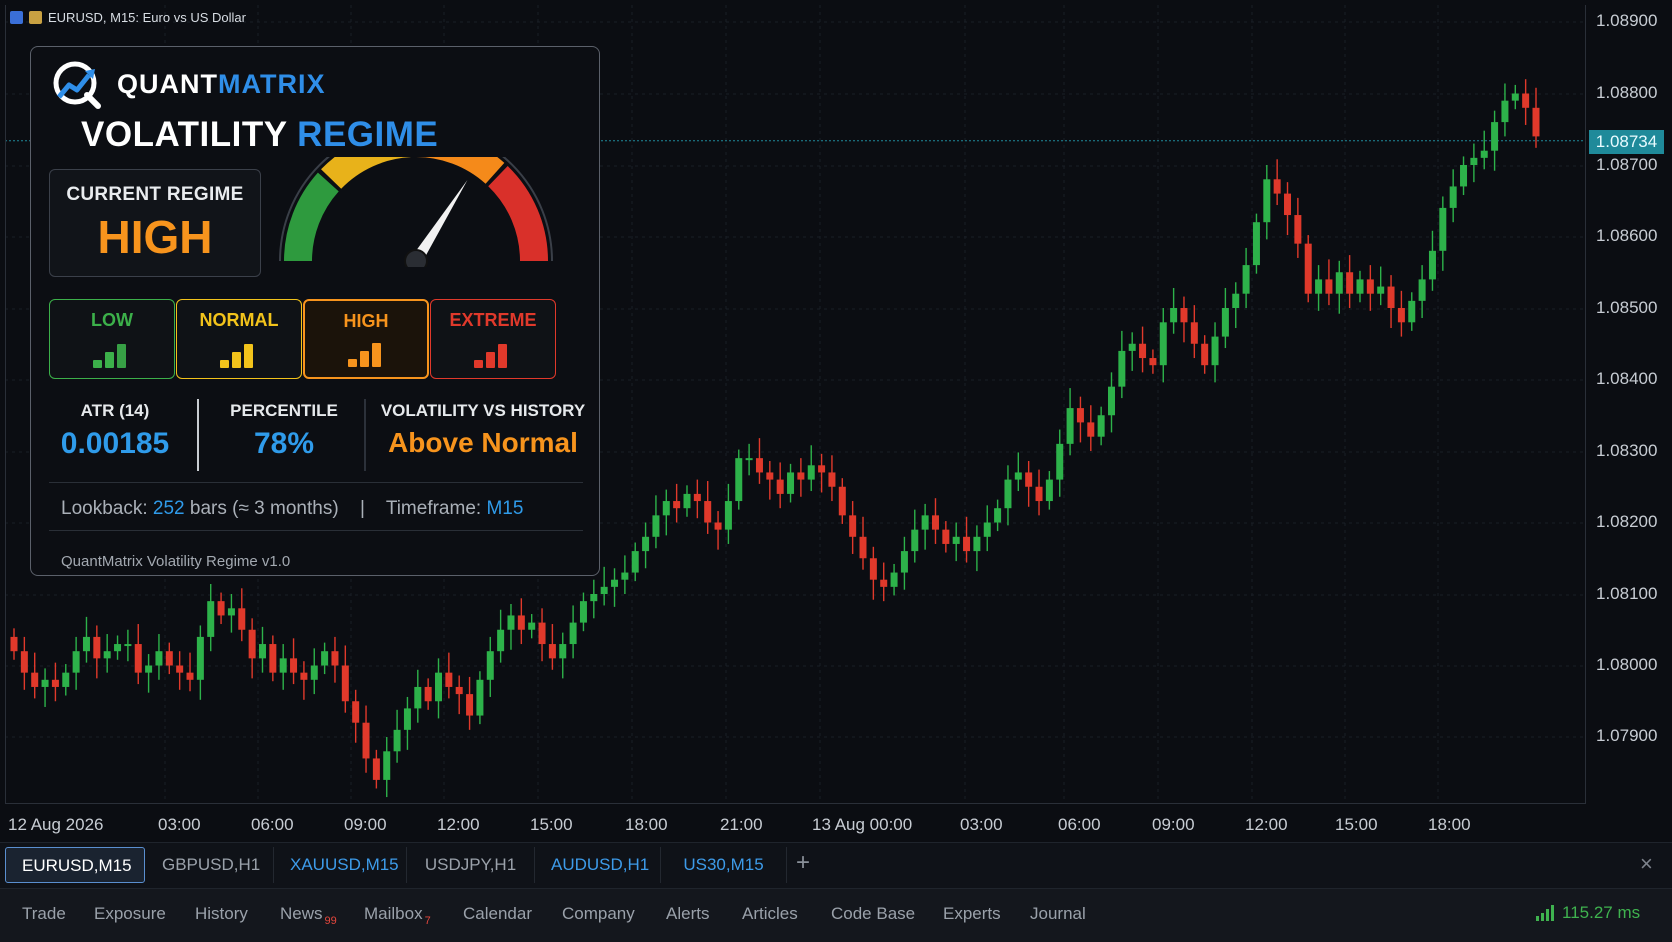 The image size is (1672, 942). I want to click on toolbox-tab-label: Trade, so click(44, 913).